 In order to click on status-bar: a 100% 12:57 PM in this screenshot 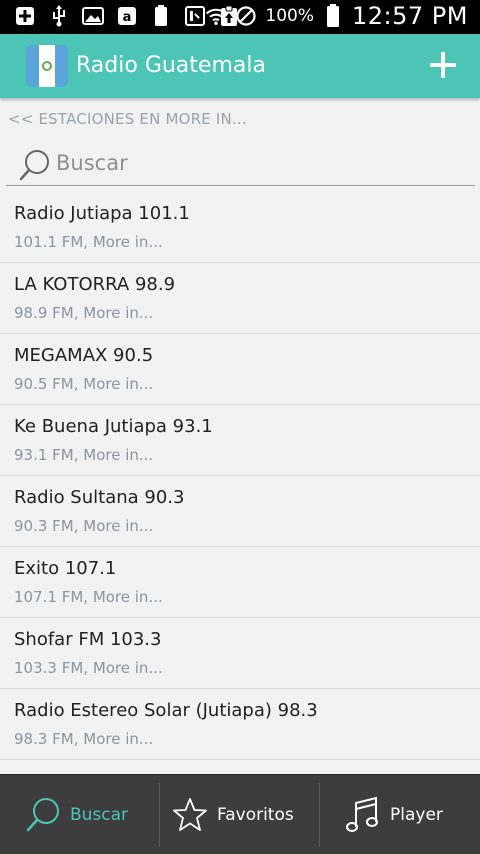, I will do `click(240, 17)`.